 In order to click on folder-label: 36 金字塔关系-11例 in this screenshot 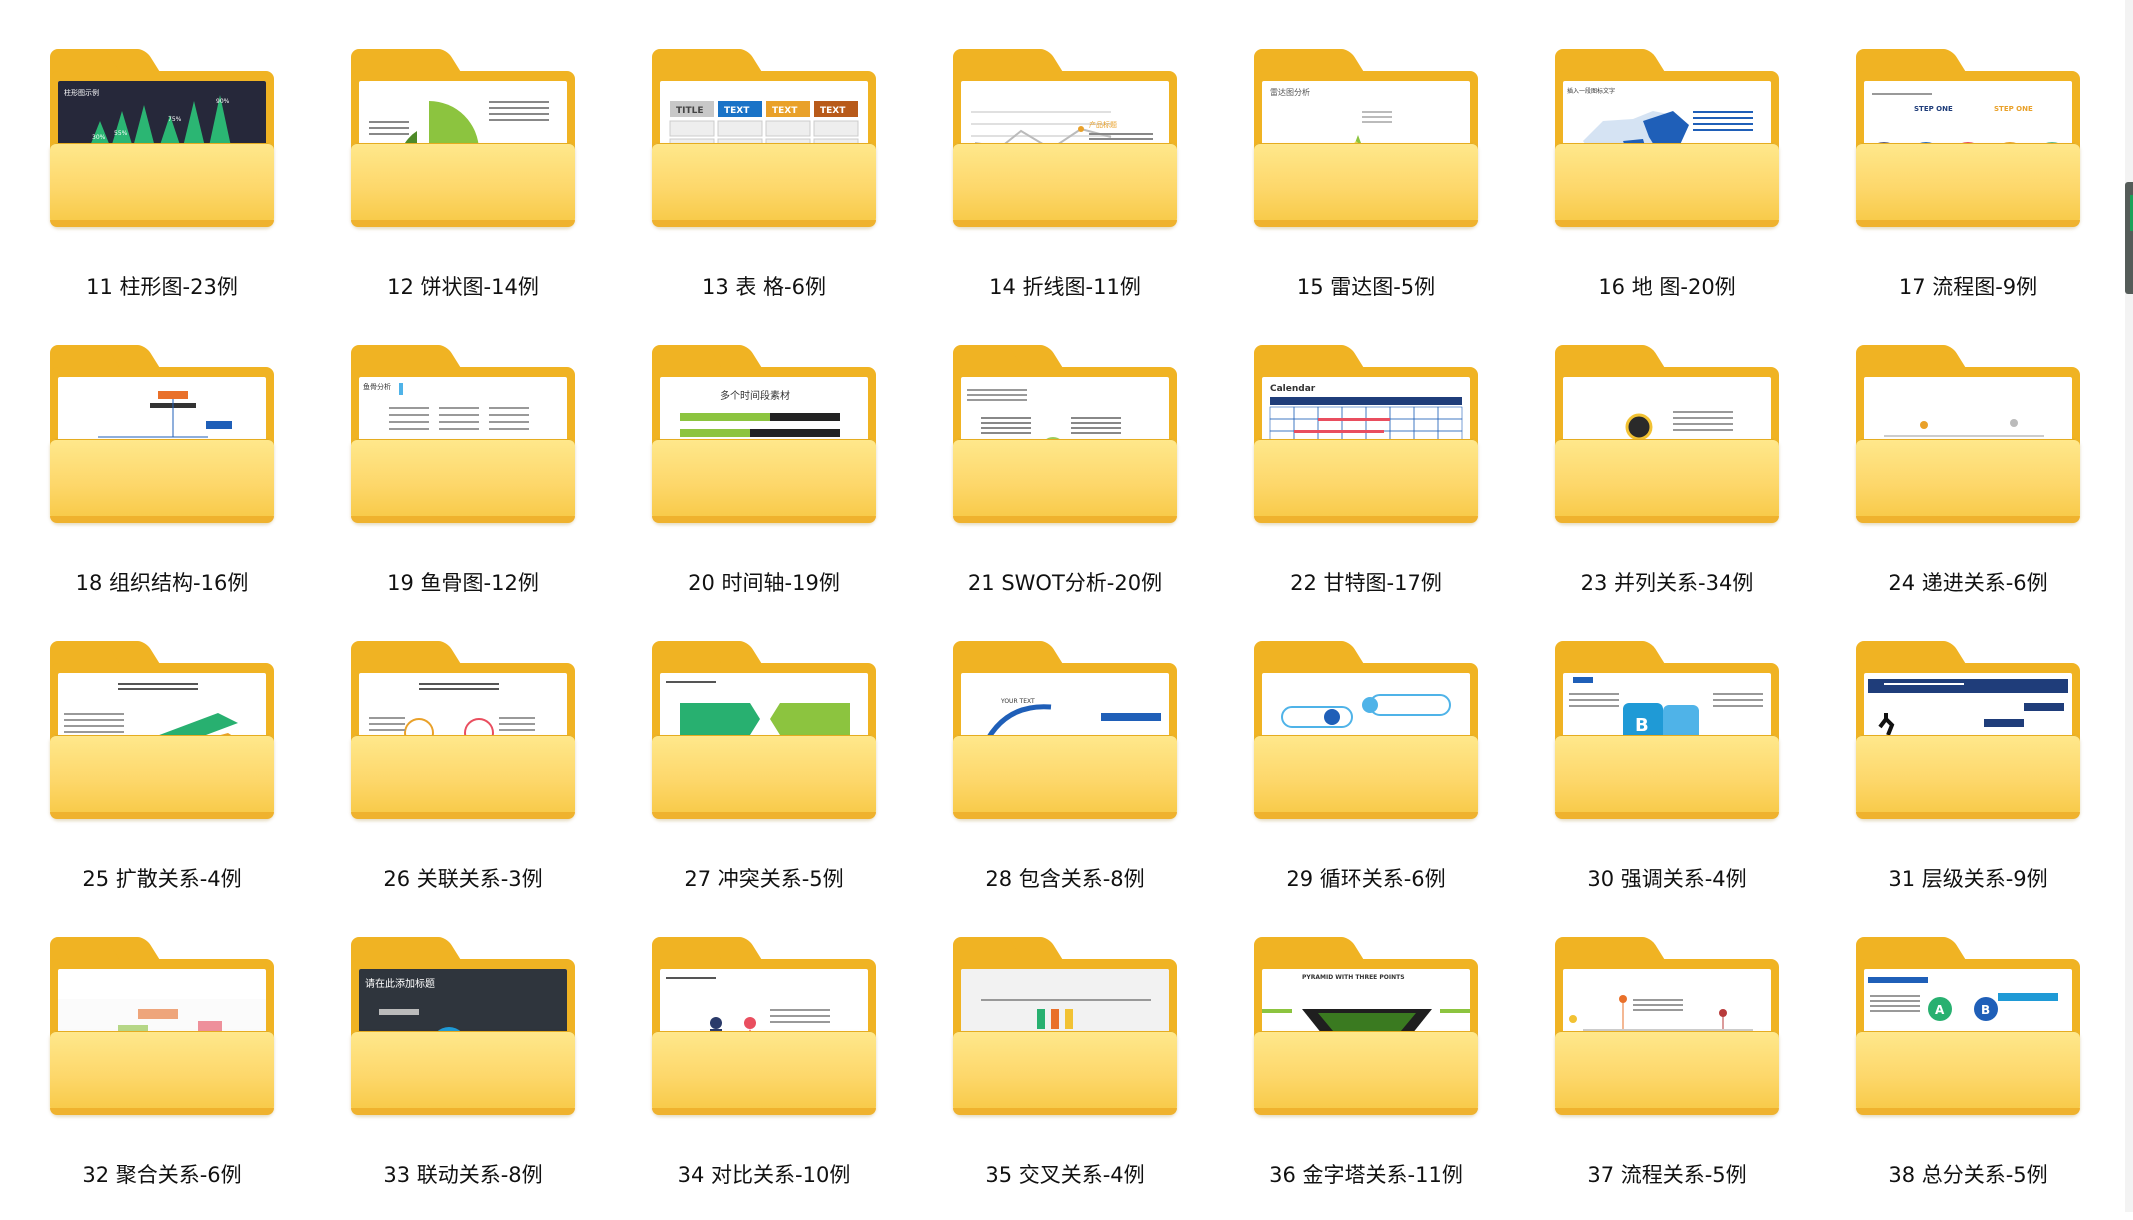, I will do `click(1366, 1174)`.